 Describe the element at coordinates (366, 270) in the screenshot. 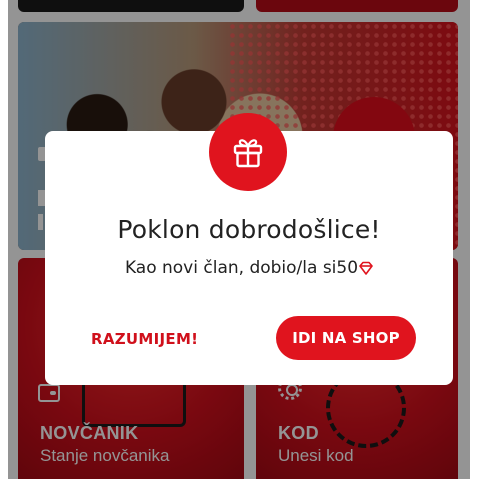

I see `gem-icon` at that location.